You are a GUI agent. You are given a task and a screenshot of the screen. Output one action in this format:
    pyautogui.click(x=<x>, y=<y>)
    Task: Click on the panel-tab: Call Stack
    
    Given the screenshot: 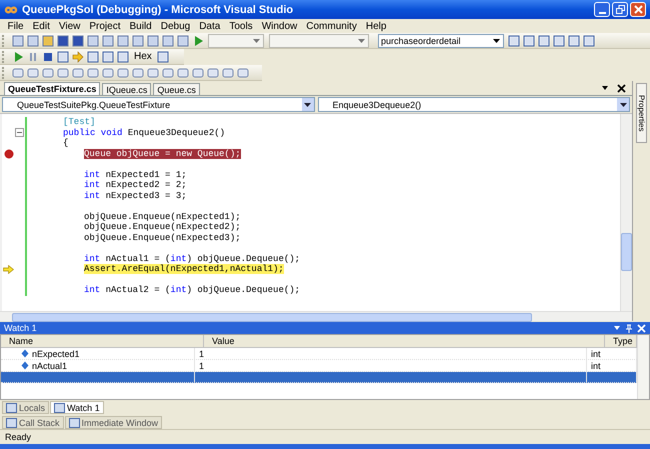 What is the action you would take?
    pyautogui.click(x=33, y=422)
    